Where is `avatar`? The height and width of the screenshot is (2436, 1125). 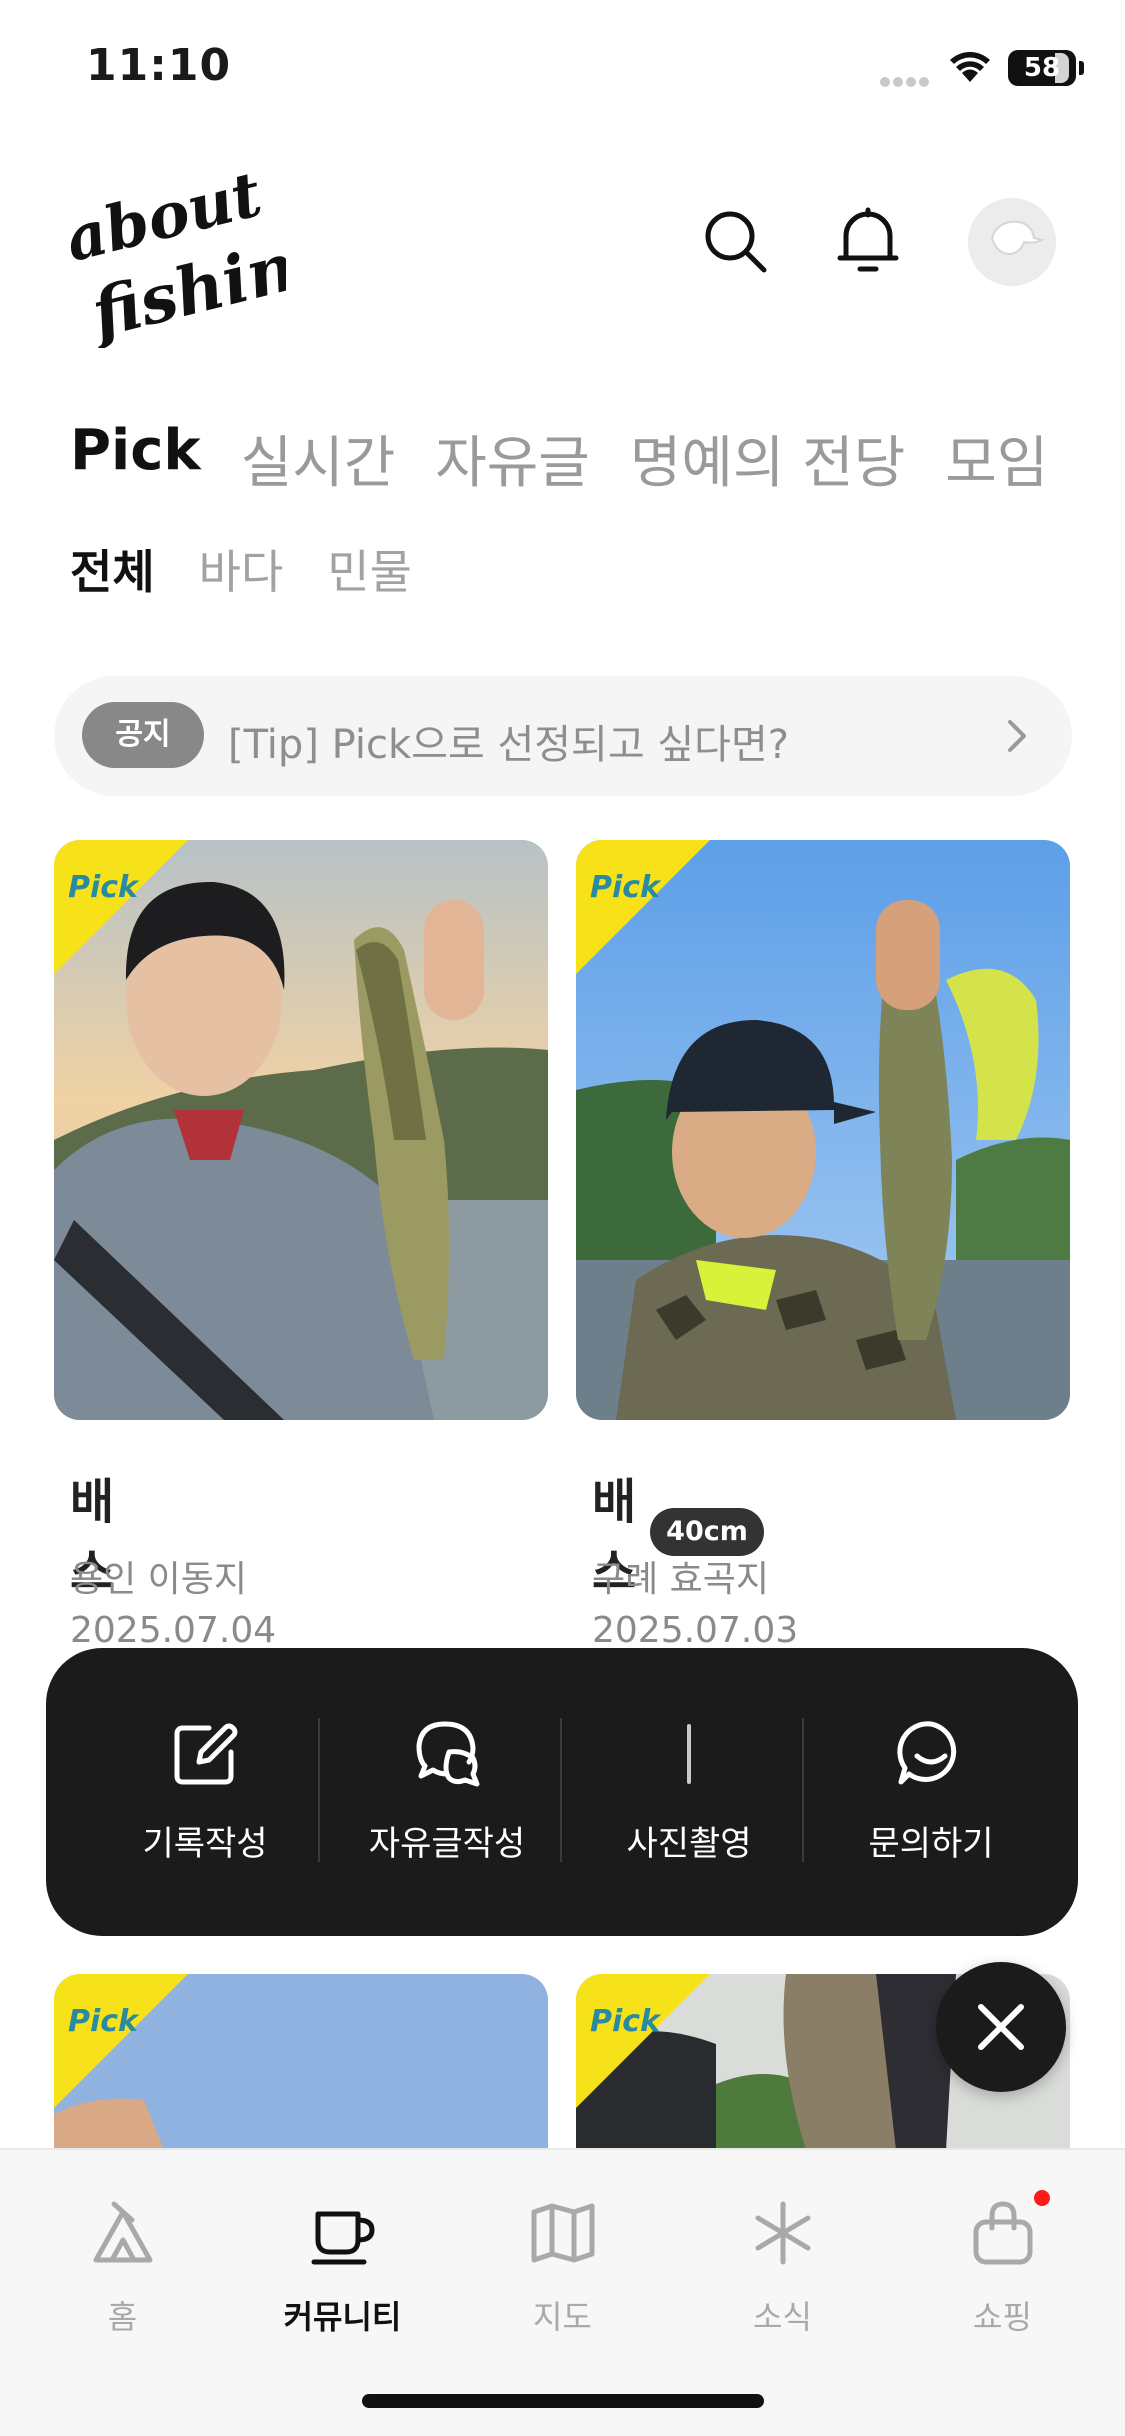 avatar is located at coordinates (1012, 242).